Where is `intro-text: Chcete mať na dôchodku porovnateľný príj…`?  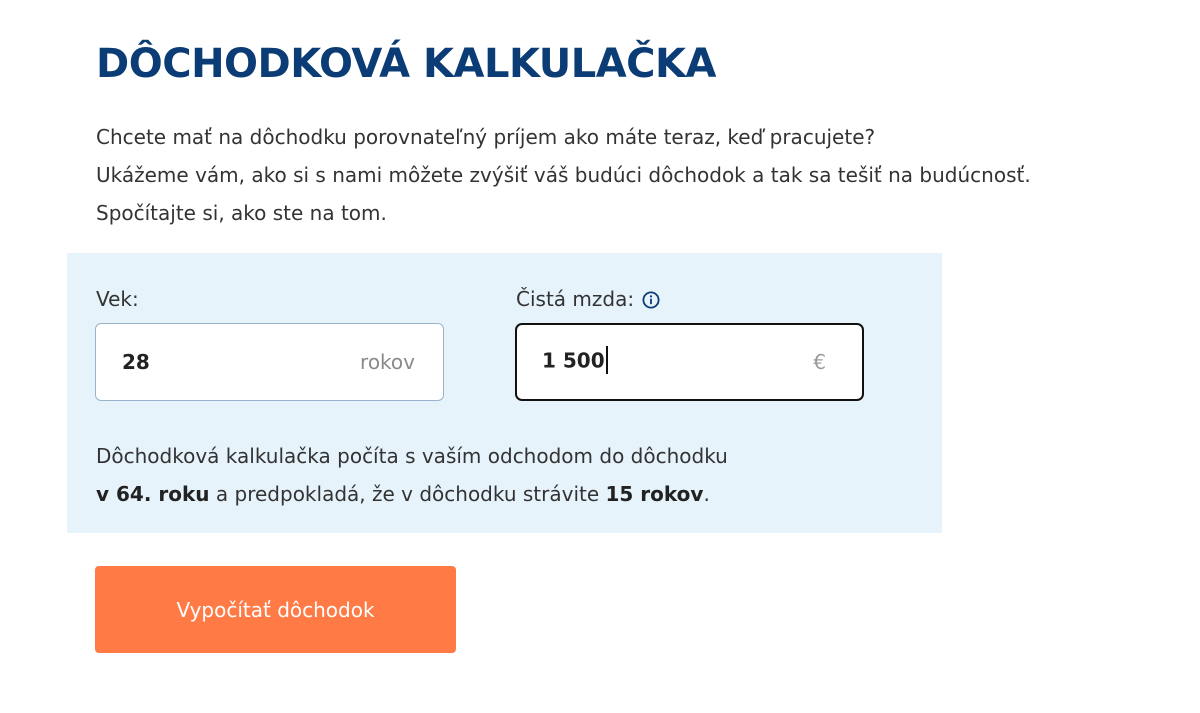 intro-text: Chcete mať na dôchodku porovnateľný príj… is located at coordinates (626, 175).